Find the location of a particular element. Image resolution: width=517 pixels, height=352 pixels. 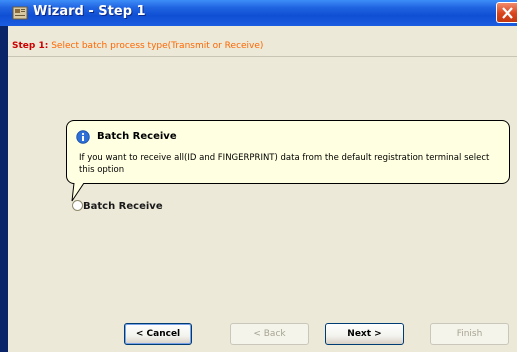

window-title: Wizard - Step 1 is located at coordinates (89, 11).